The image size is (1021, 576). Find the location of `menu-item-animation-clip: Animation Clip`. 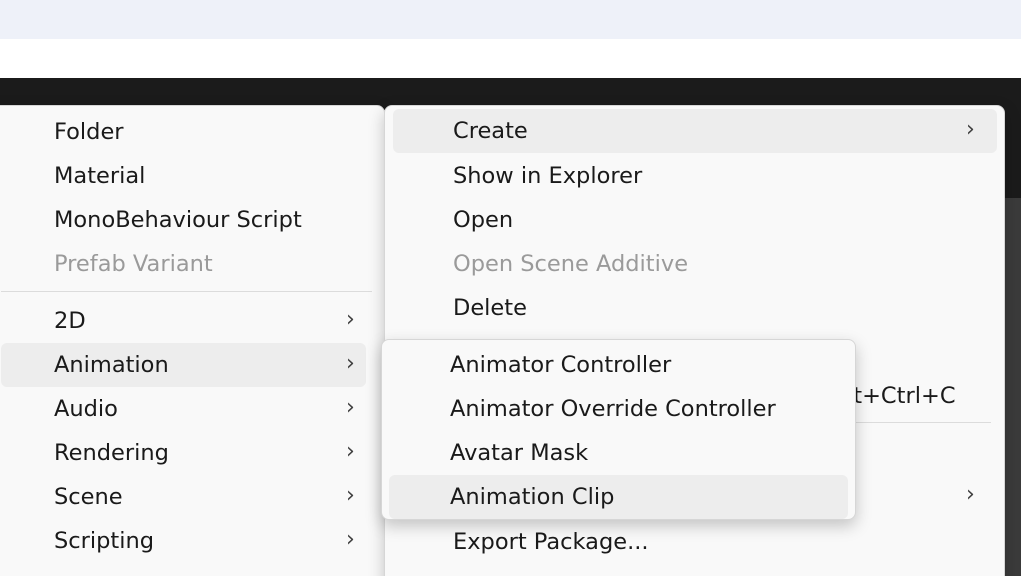

menu-item-animation-clip: Animation Clip is located at coordinates (618, 497).